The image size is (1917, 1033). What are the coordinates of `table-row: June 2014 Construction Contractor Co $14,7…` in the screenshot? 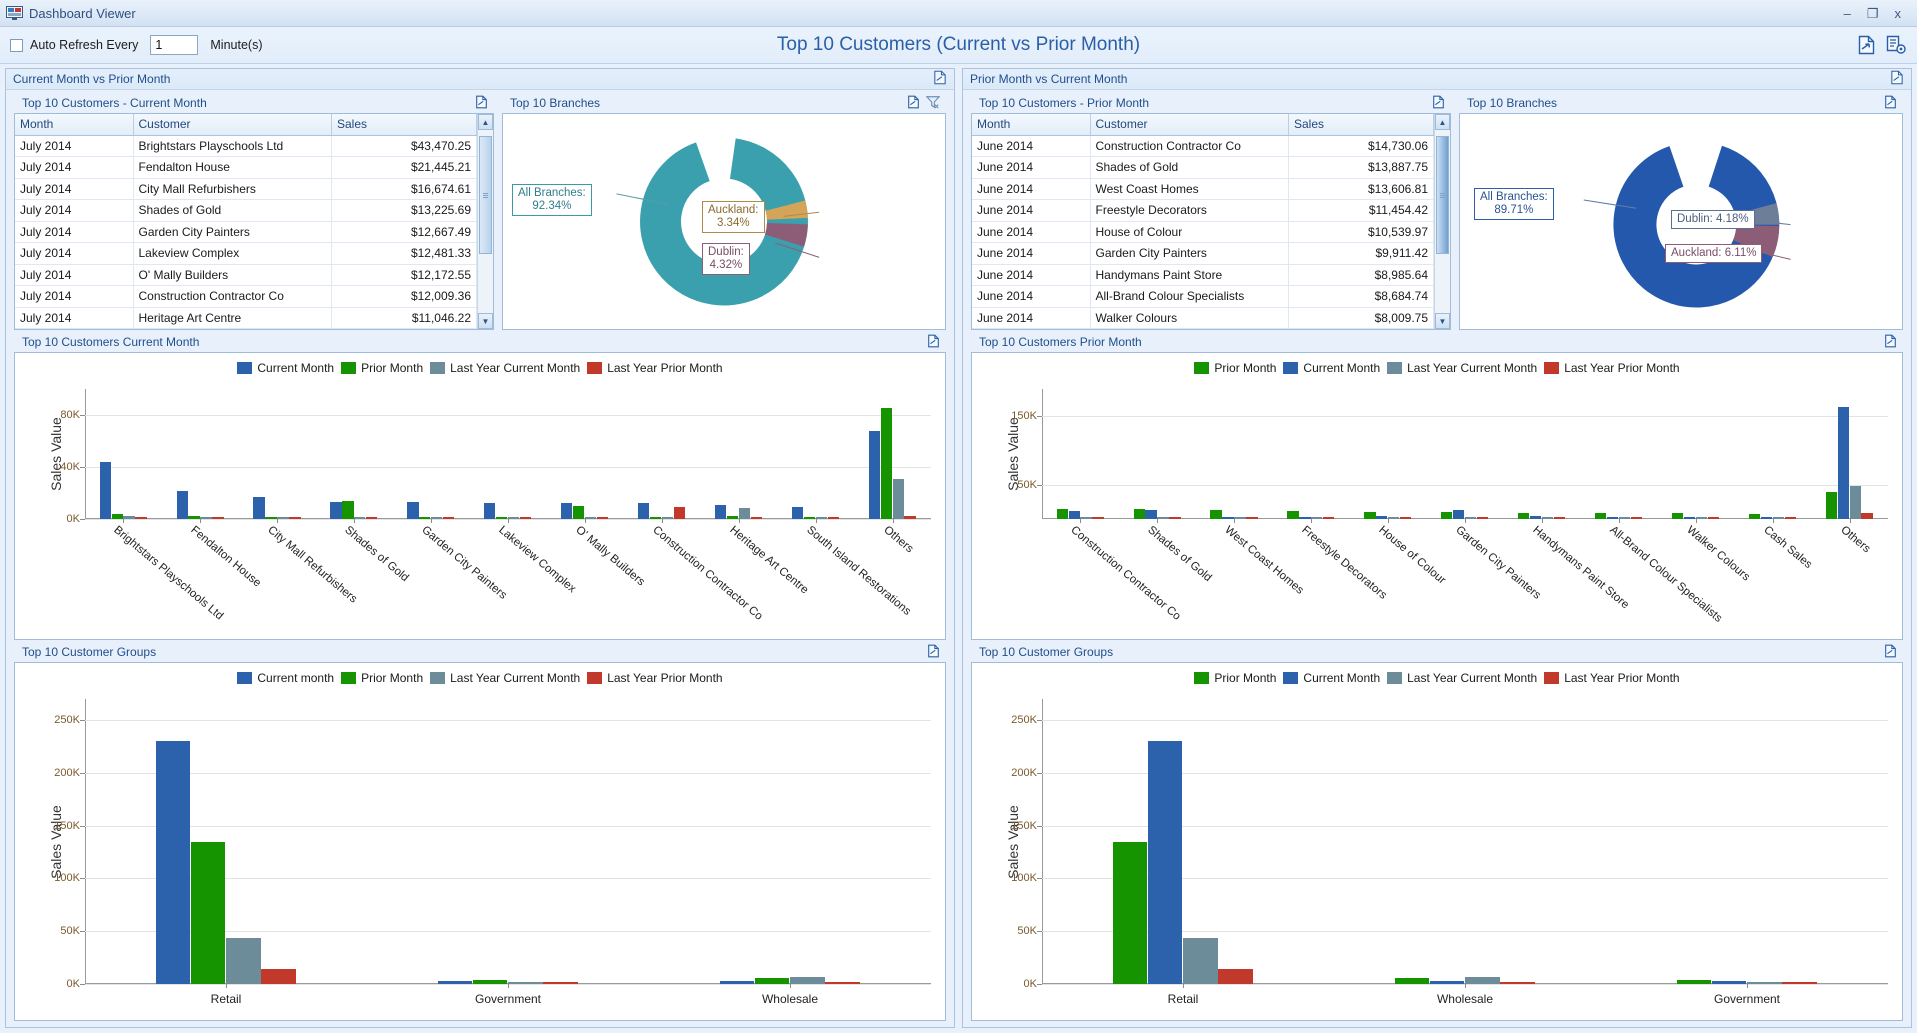 It's located at (1203, 146).